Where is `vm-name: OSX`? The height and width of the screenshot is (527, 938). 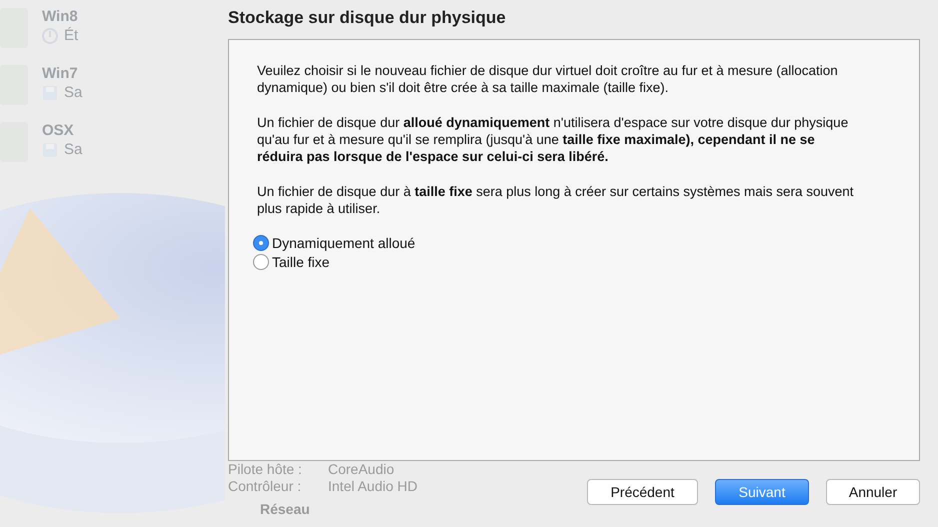 vm-name: OSX is located at coordinates (58, 130).